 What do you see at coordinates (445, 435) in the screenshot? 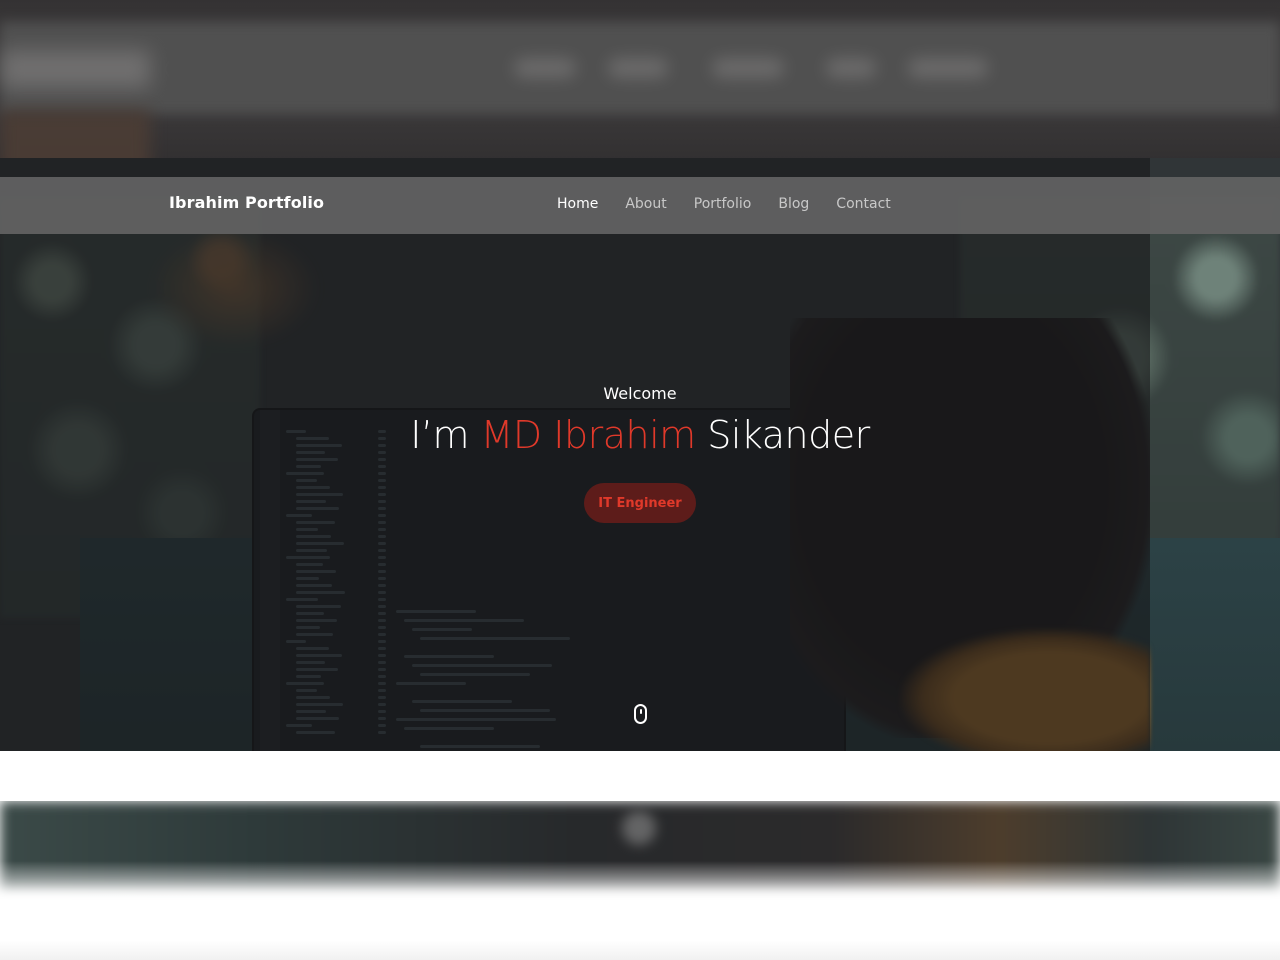
I see `headline-prefix: I’m` at bounding box center [445, 435].